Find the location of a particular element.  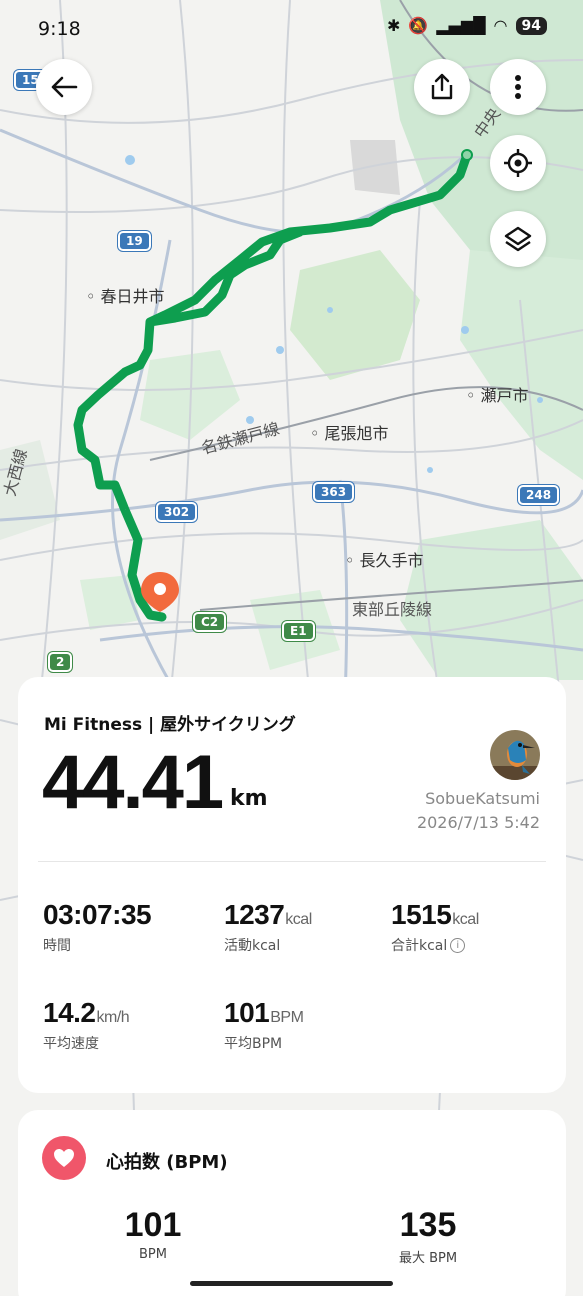

layers-icon is located at coordinates (518, 239).